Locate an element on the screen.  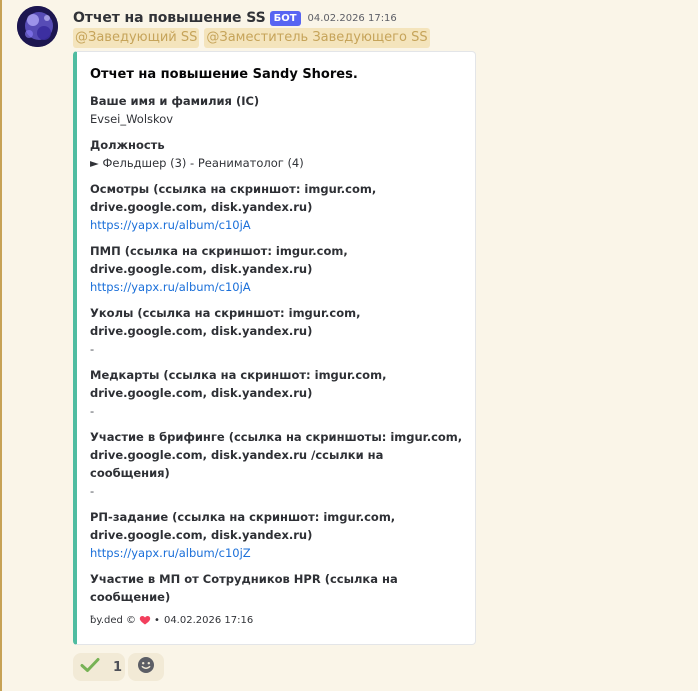
heart-icon is located at coordinates (145, 620).